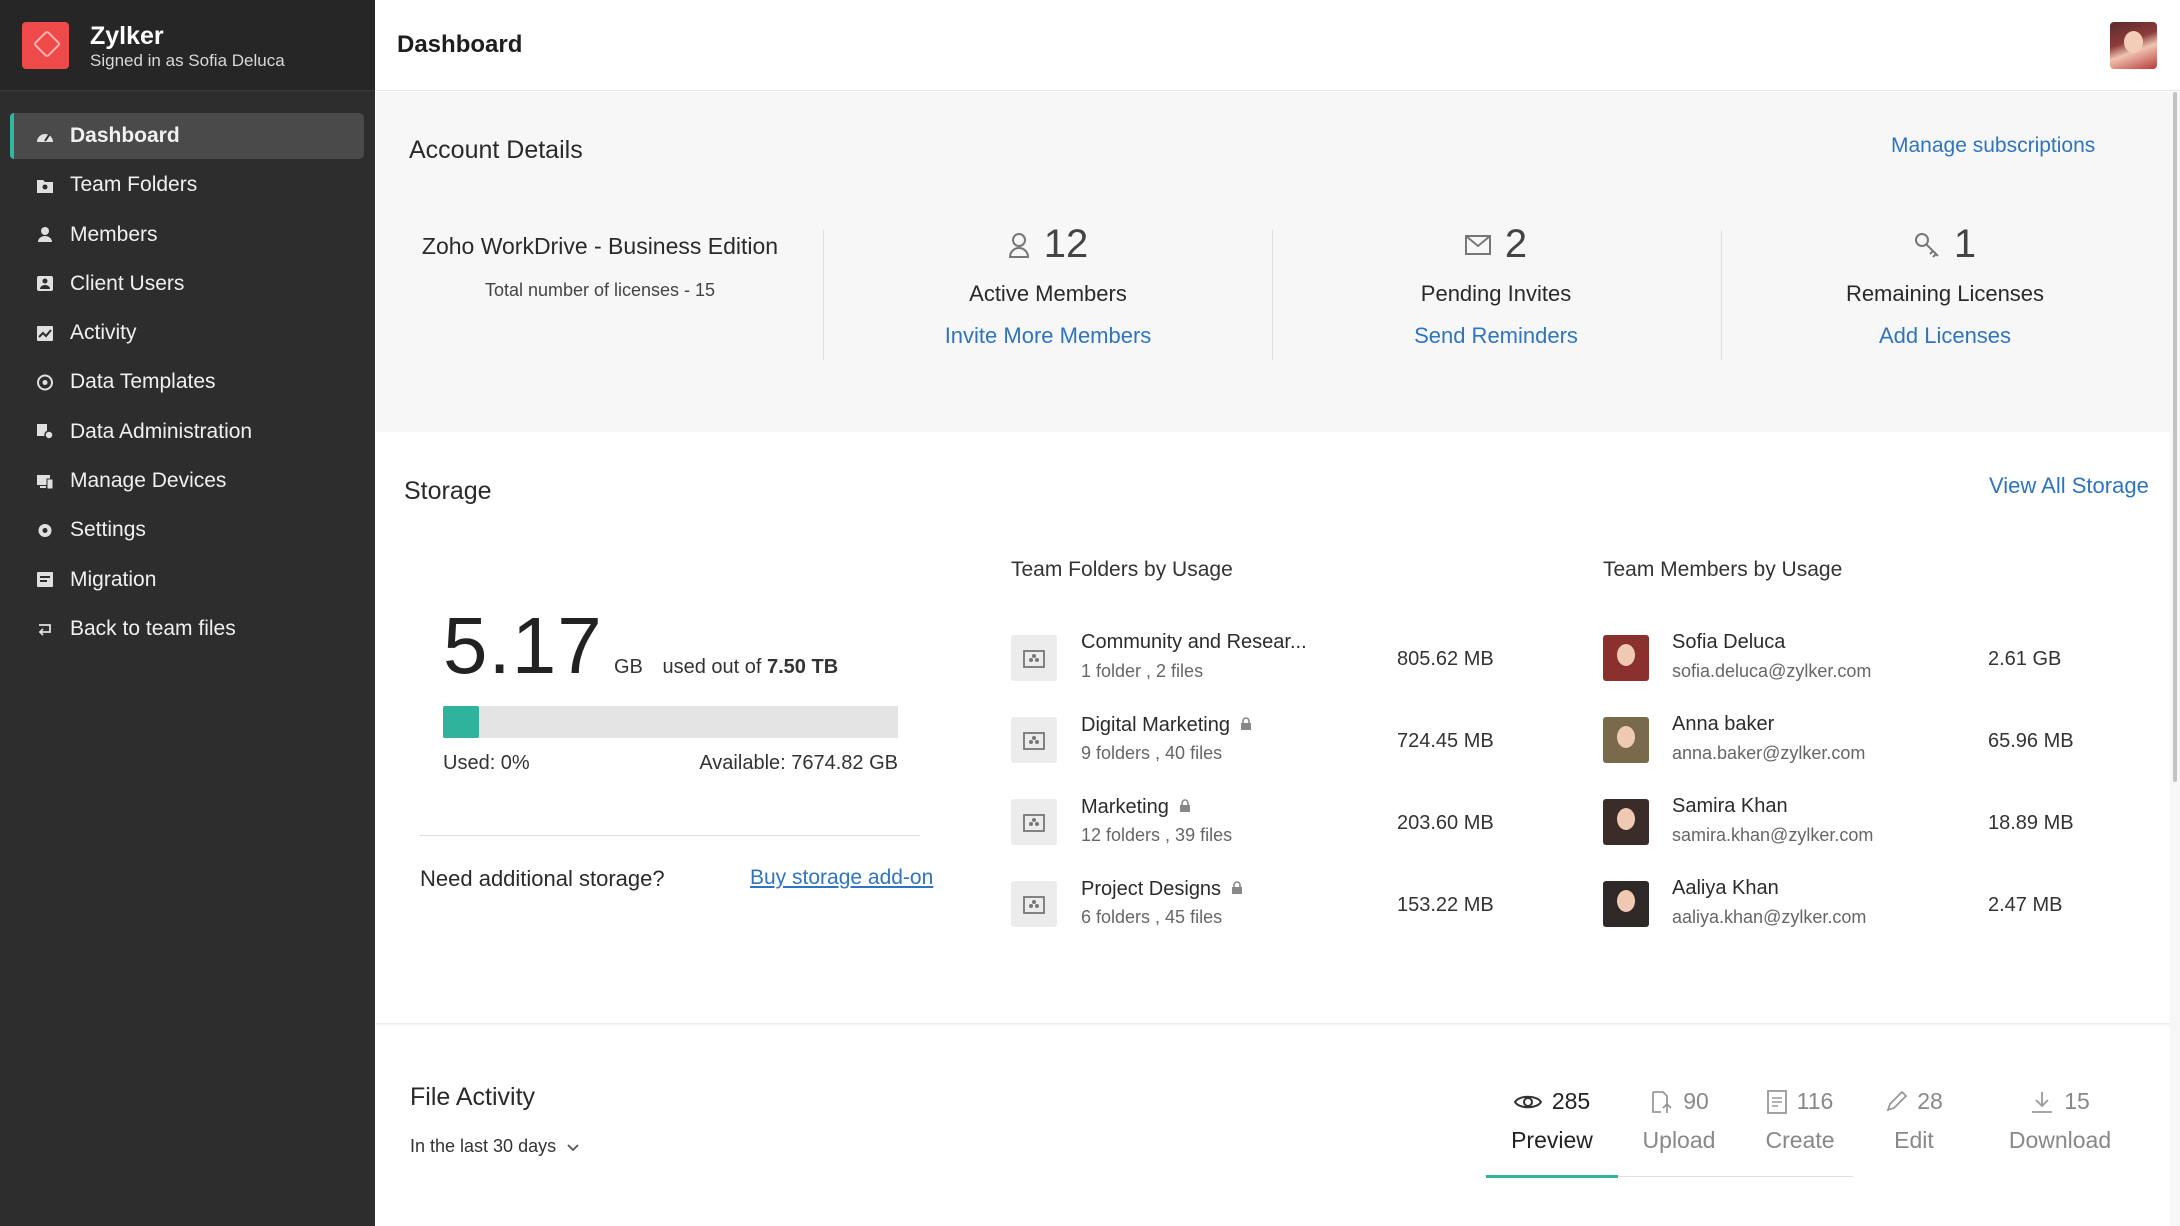 The image size is (2180, 1226). What do you see at coordinates (1157, 835) in the screenshot?
I see `folder-details: 12 folders , 39 files` at bounding box center [1157, 835].